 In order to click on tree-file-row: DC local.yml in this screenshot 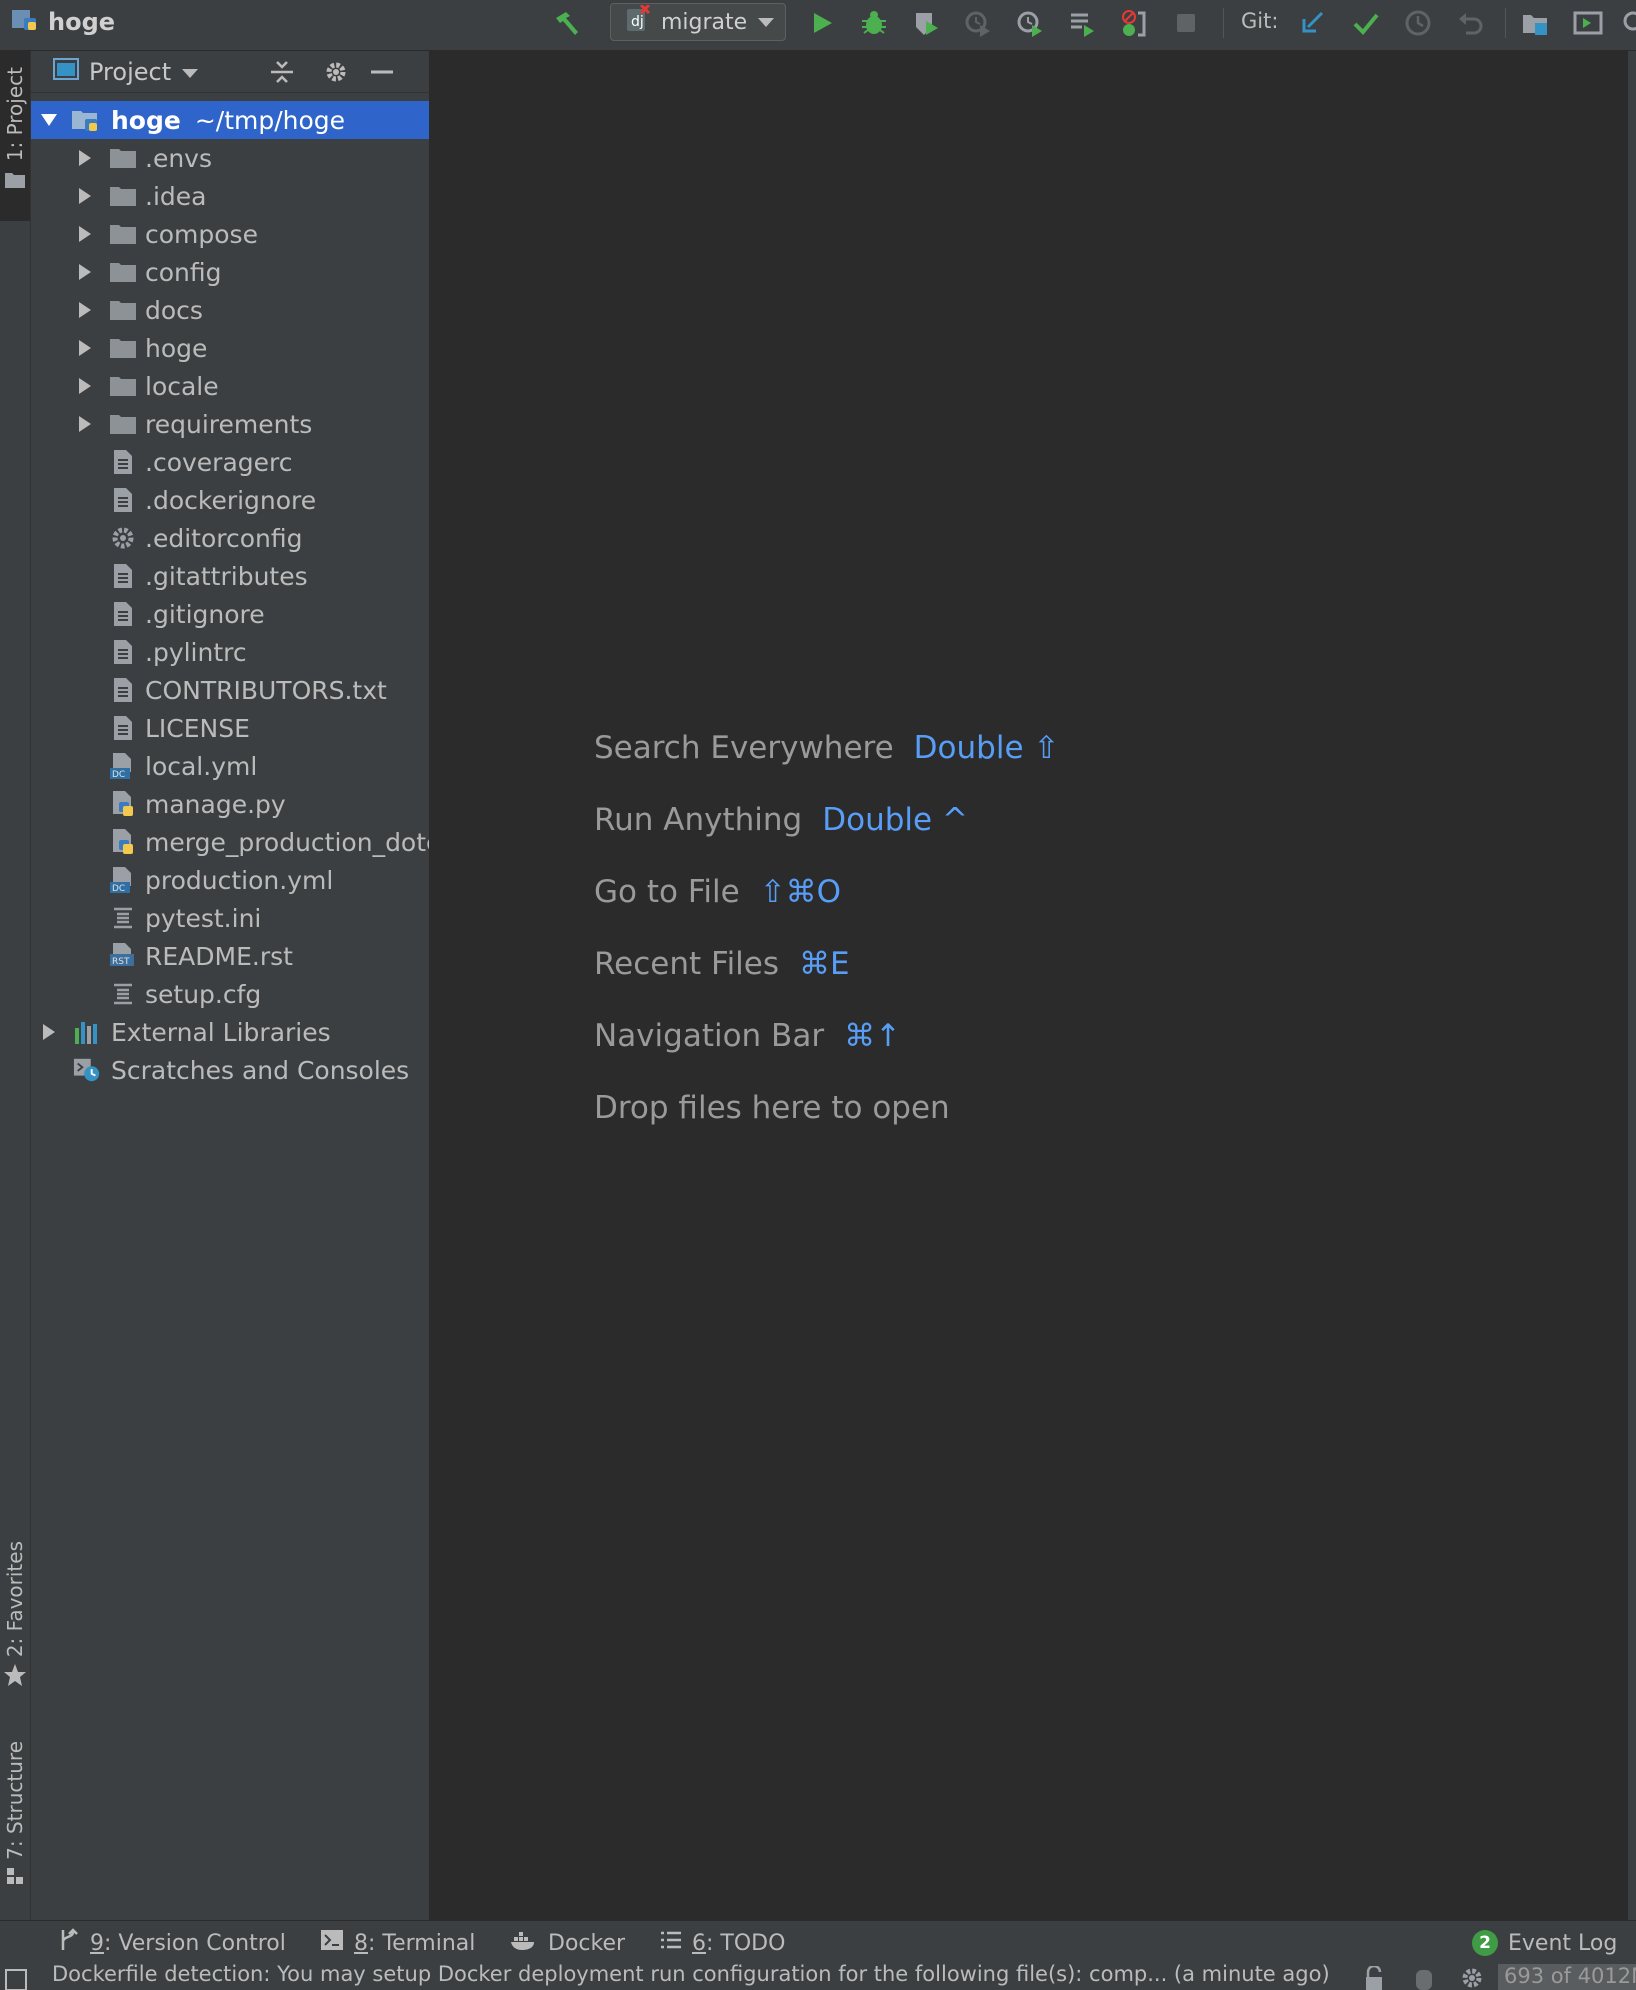, I will do `click(230, 766)`.